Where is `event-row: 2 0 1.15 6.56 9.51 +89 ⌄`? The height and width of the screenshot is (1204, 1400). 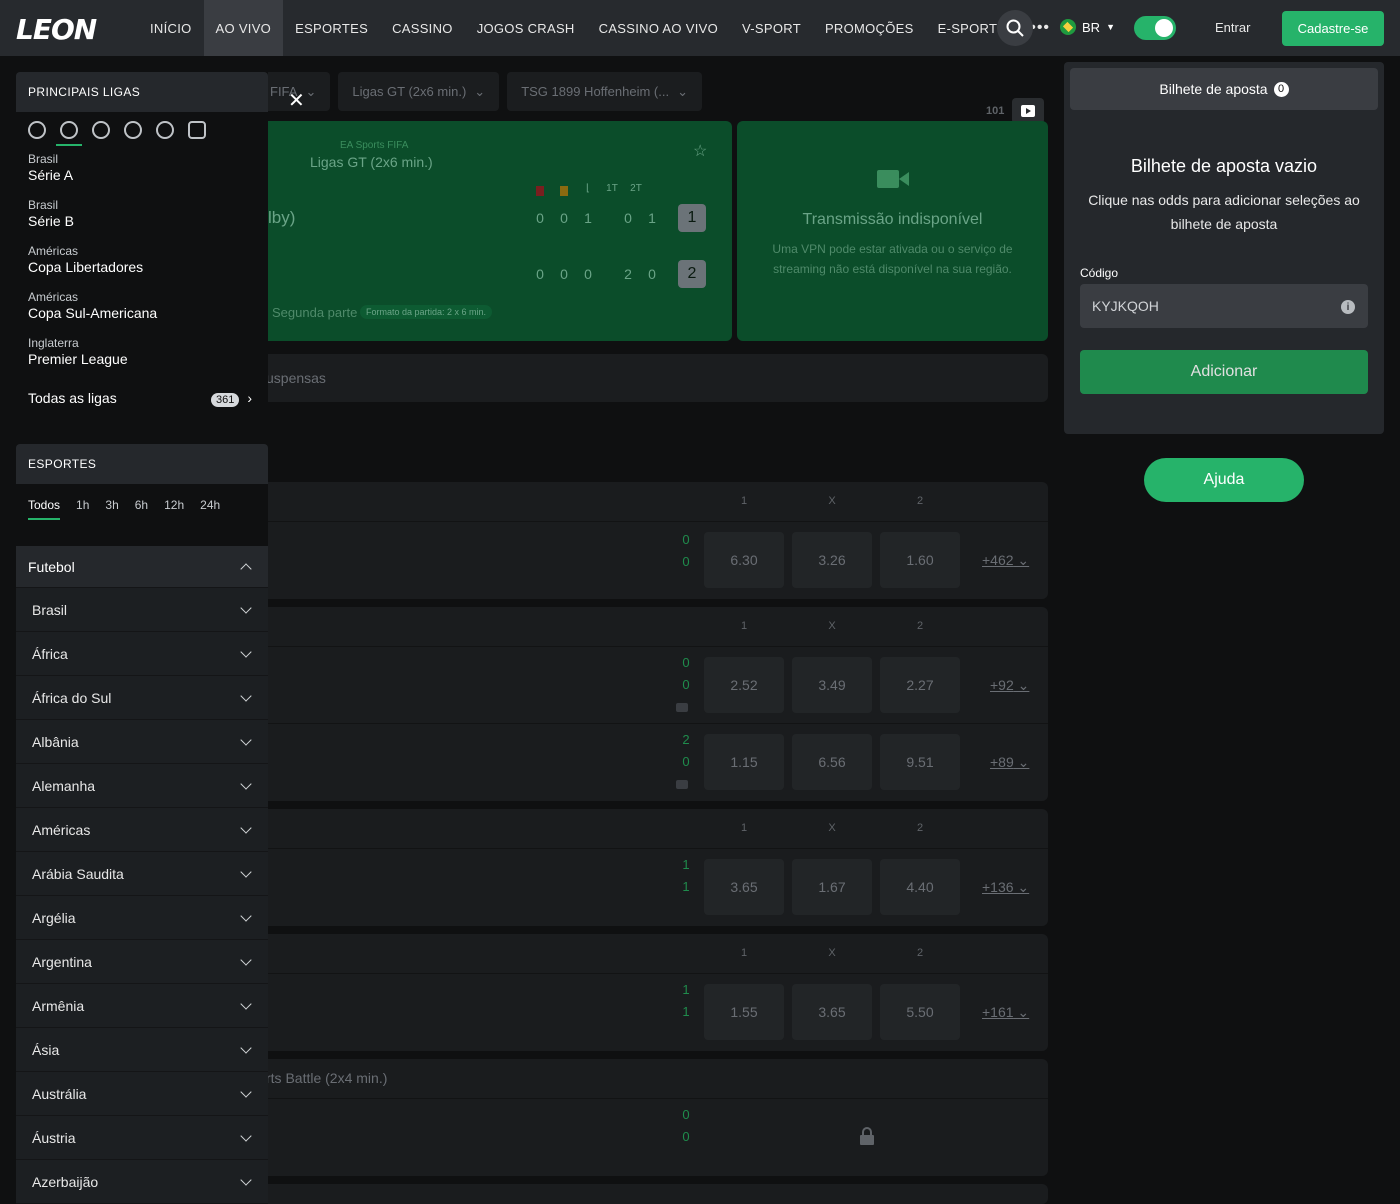 event-row: 2 0 1.15 6.56 9.51 +89 ⌄ is located at coordinates (639, 762).